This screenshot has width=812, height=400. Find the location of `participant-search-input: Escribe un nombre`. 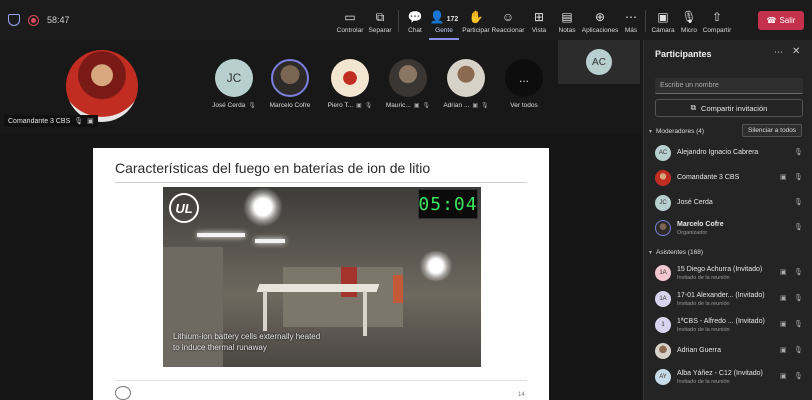

participant-search-input: Escribe un nombre is located at coordinates (729, 86).